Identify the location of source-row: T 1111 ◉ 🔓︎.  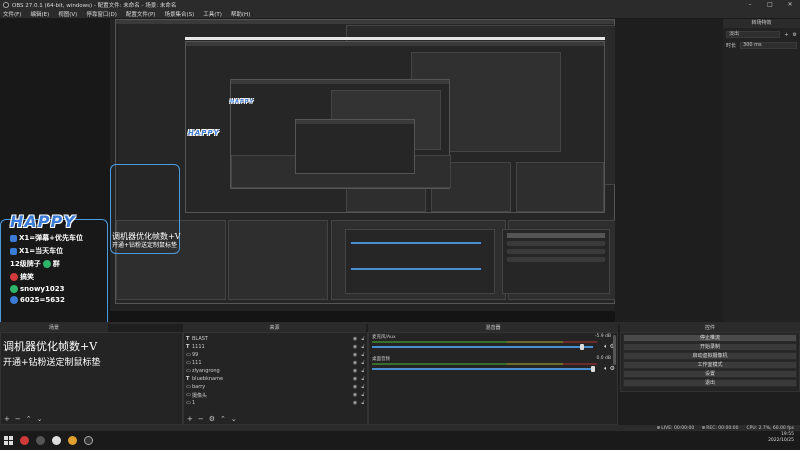
(275, 347).